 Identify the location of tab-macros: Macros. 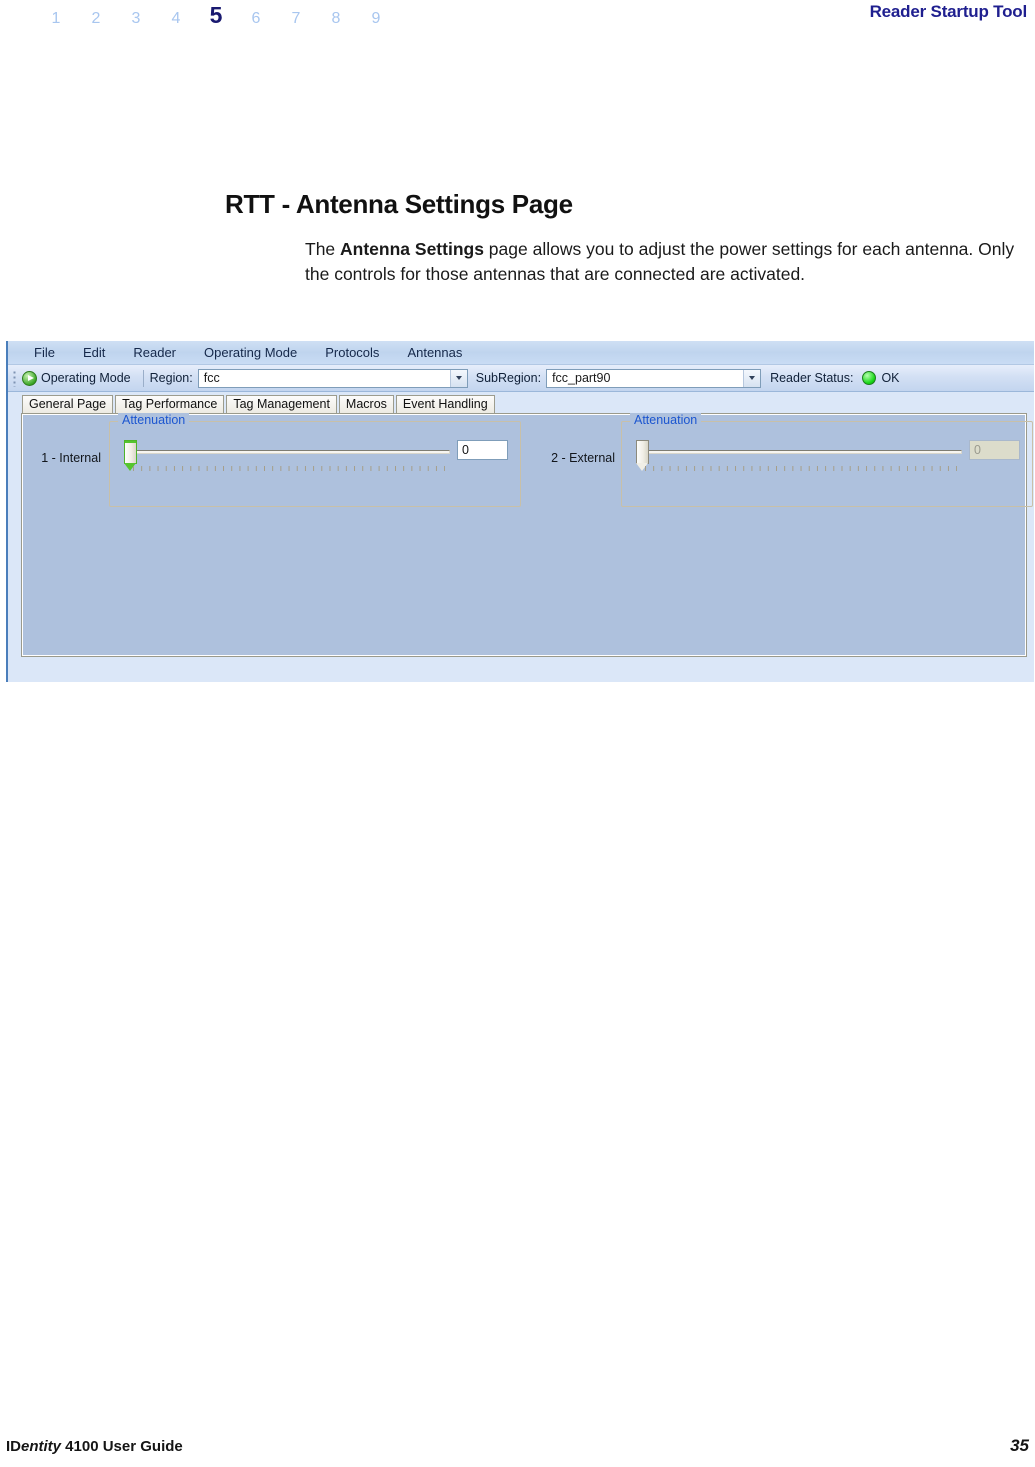
(366, 404).